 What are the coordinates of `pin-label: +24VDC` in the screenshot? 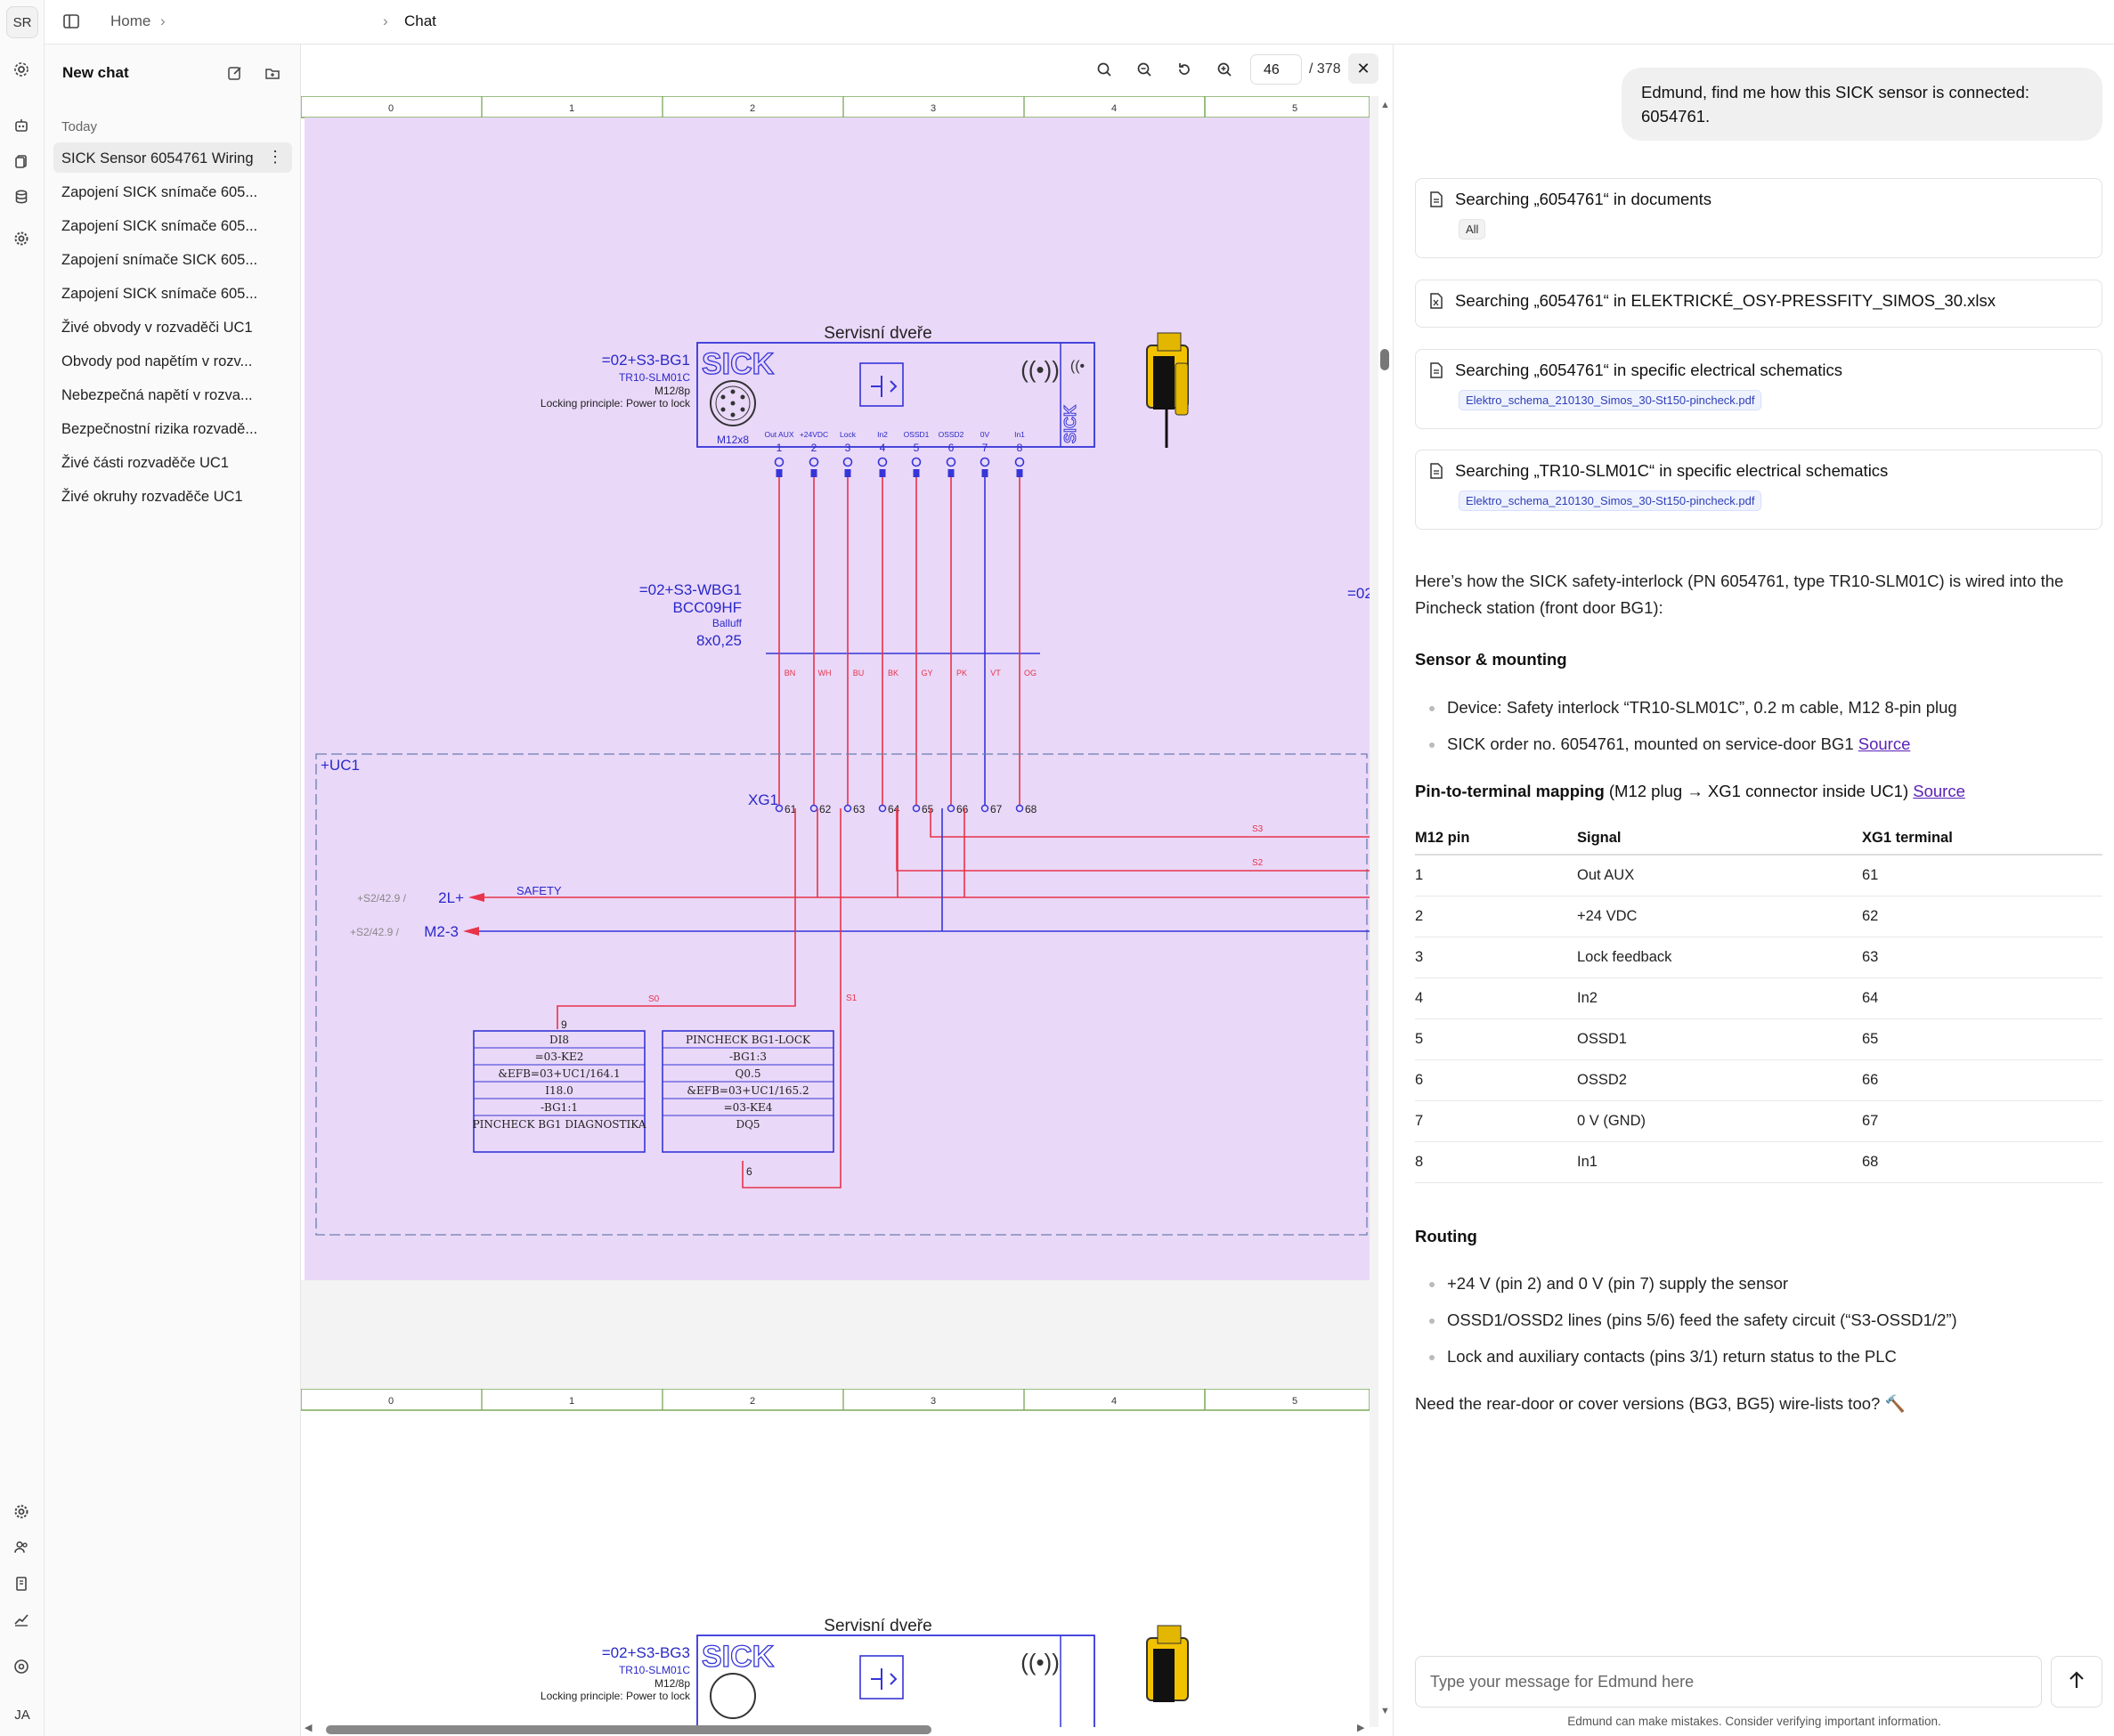 It's located at (814, 434).